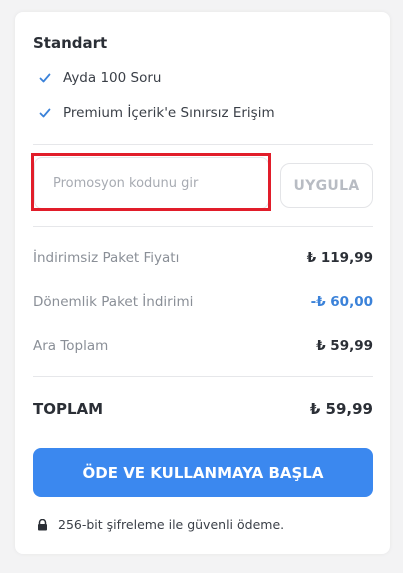  Describe the element at coordinates (151, 183) in the screenshot. I see `promo-code-input` at that location.